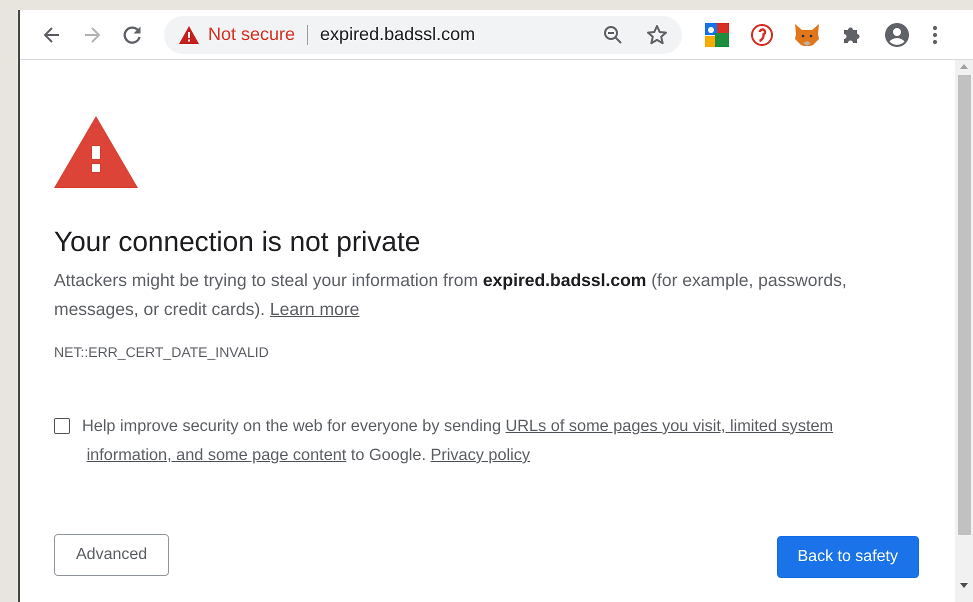 The width and height of the screenshot is (973, 602). Describe the element at coordinates (480, 455) in the screenshot. I see `link: Privacy policy` at that location.